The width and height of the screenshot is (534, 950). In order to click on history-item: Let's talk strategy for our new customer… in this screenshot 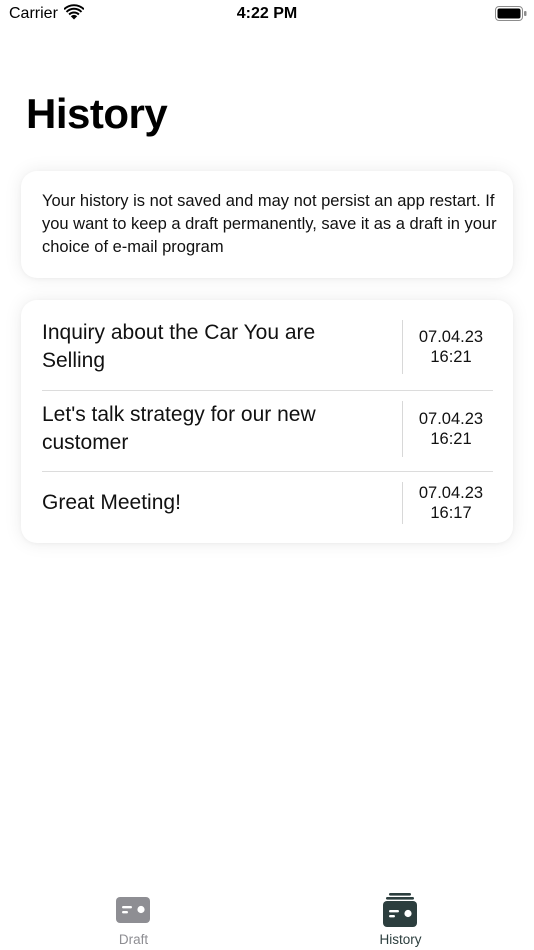, I will do `click(267, 431)`.